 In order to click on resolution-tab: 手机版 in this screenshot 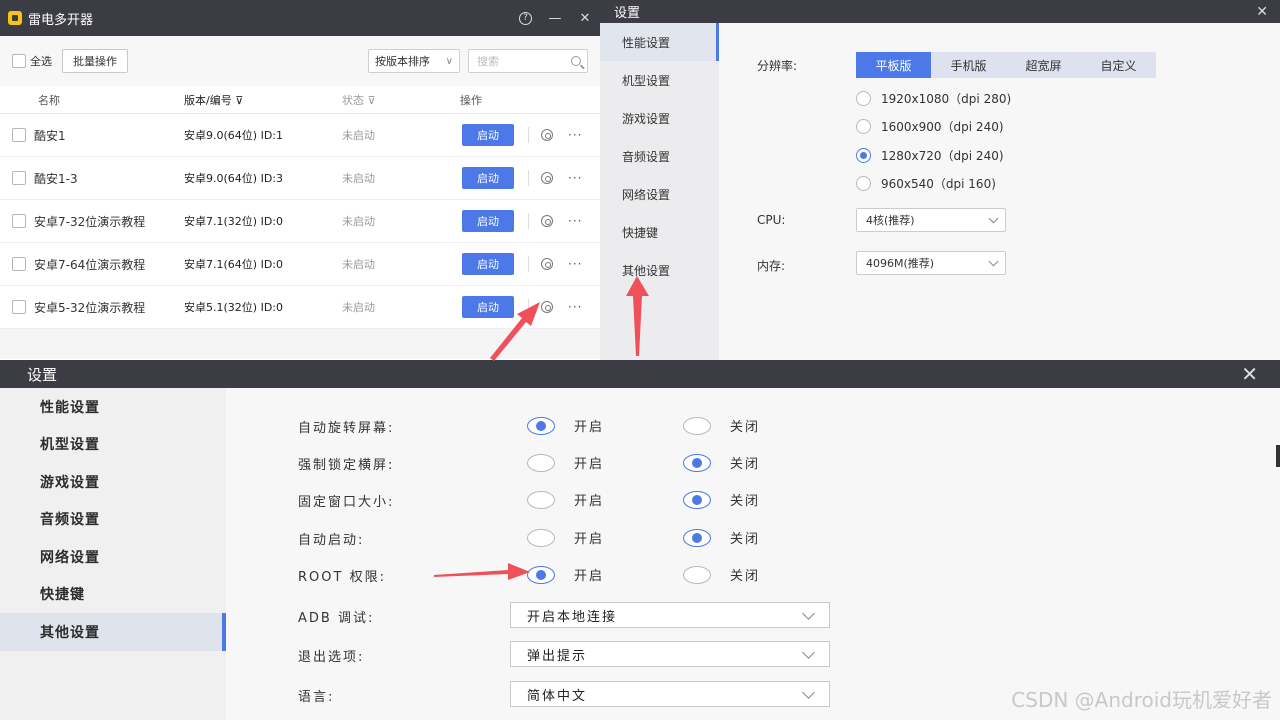, I will do `click(968, 65)`.